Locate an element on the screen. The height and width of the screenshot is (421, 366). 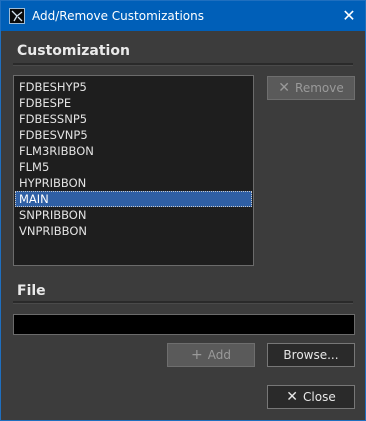
title-bar: Add/Remove Customizations ✕ is located at coordinates (183, 16).